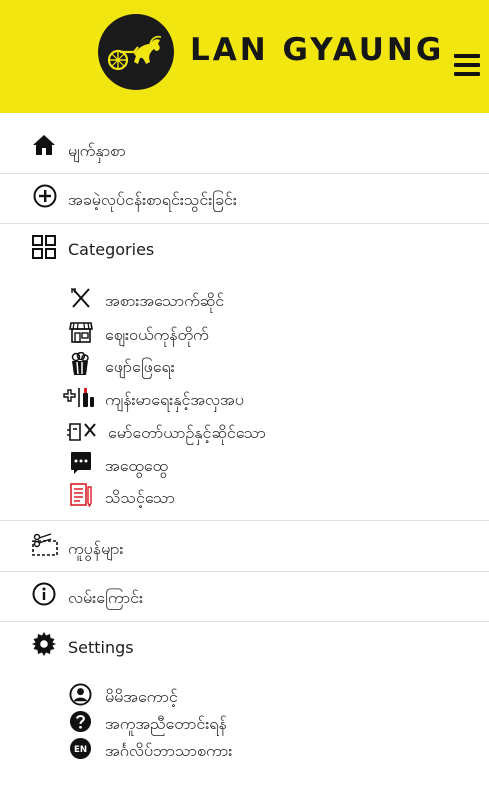 This screenshot has height=800, width=489. Describe the element at coordinates (106, 597) in the screenshot. I see `menu-item-label: လမ်းကြောင်း` at that location.